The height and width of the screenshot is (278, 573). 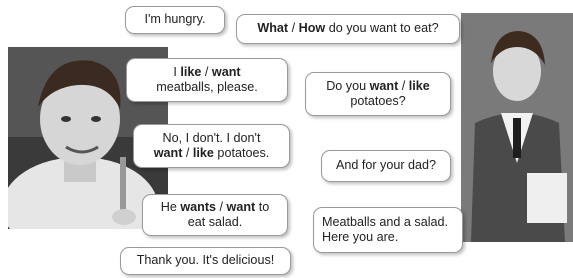 What do you see at coordinates (198, 206) in the screenshot?
I see `option-word: wants` at bounding box center [198, 206].